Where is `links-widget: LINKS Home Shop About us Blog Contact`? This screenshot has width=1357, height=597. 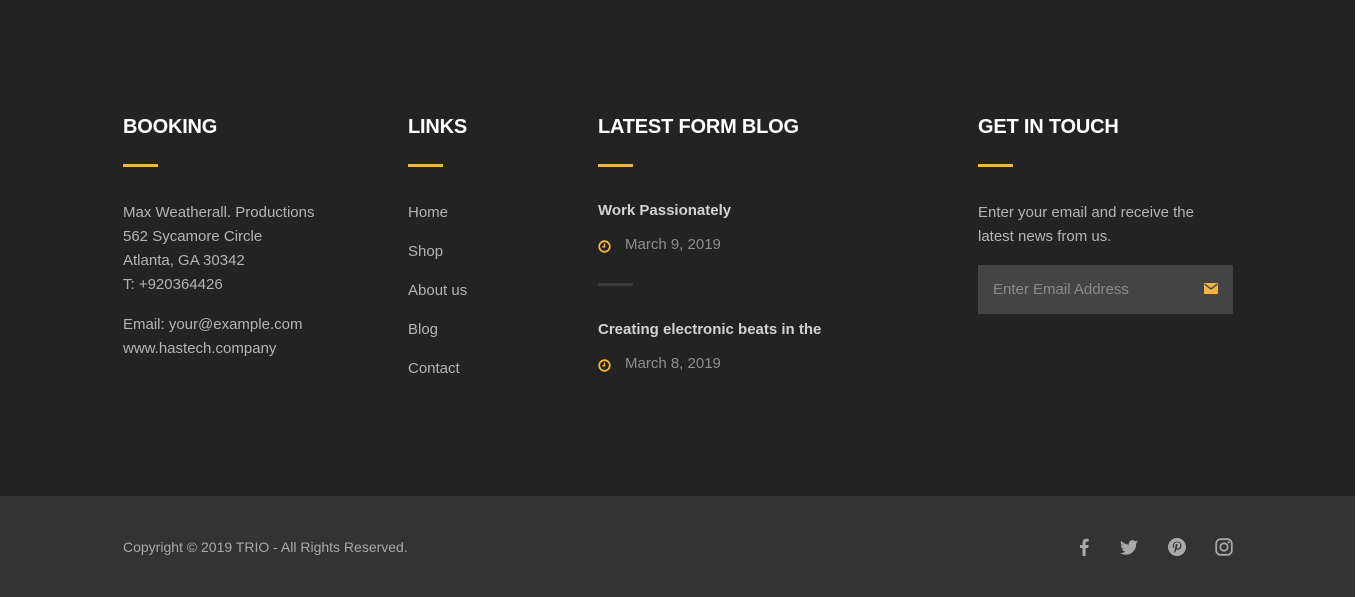
links-widget: LINKS Home Shop About us Blog Contact is located at coordinates (488, 255).